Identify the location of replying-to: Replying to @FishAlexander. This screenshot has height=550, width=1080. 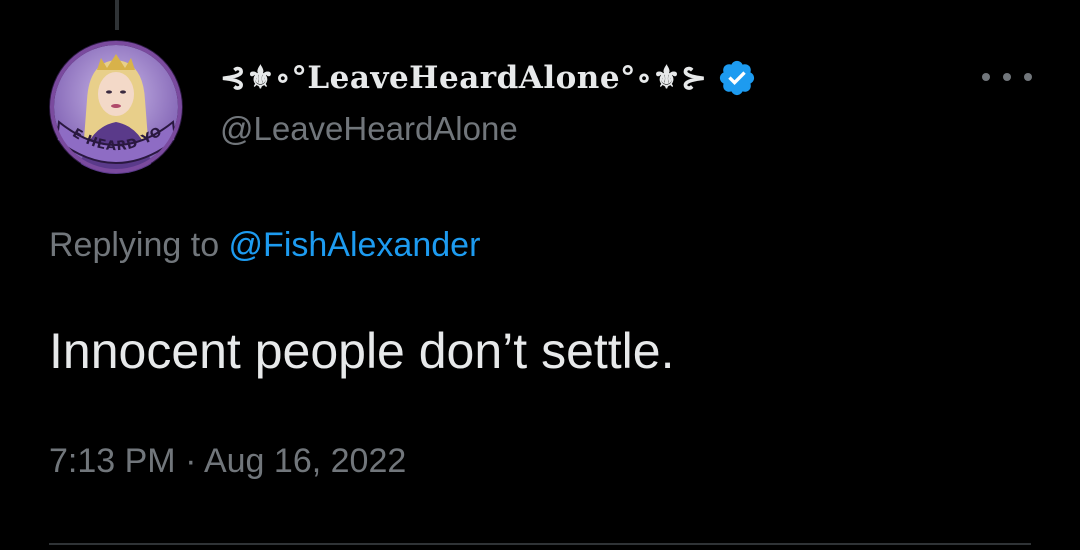
(264, 245).